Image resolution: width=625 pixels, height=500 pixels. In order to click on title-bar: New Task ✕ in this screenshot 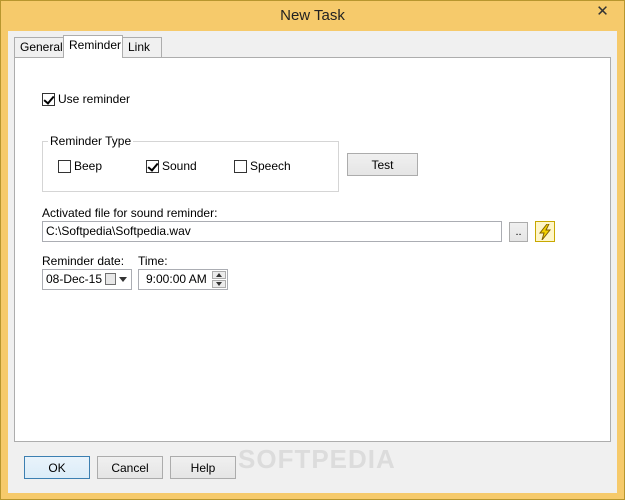, I will do `click(312, 16)`.